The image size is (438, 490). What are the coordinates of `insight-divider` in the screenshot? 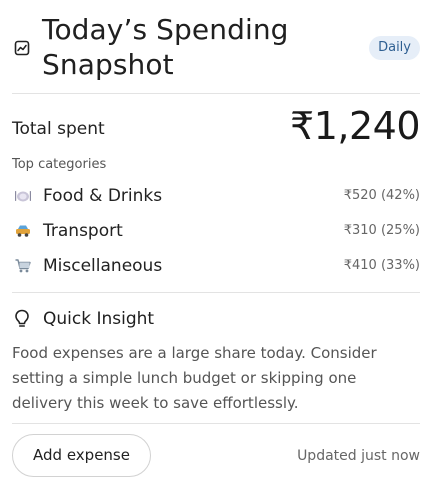 It's located at (216, 423).